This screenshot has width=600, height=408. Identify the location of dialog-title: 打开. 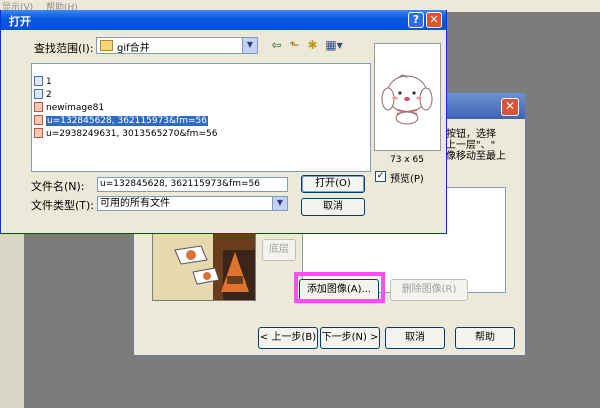
(20, 21).